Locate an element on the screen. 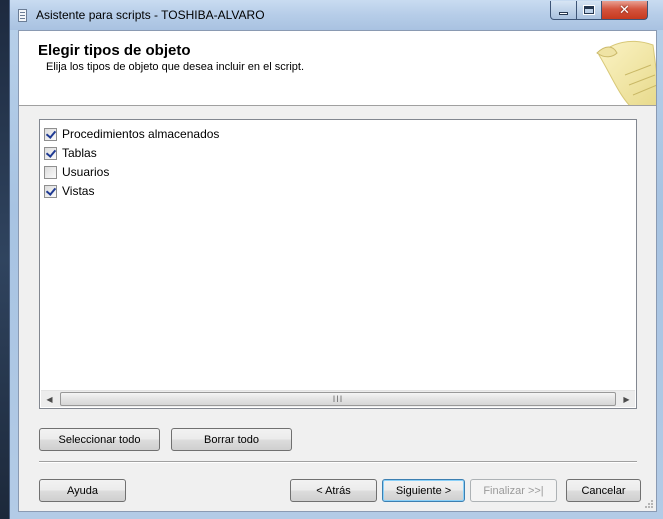  list-item: Vistas is located at coordinates (69, 191).